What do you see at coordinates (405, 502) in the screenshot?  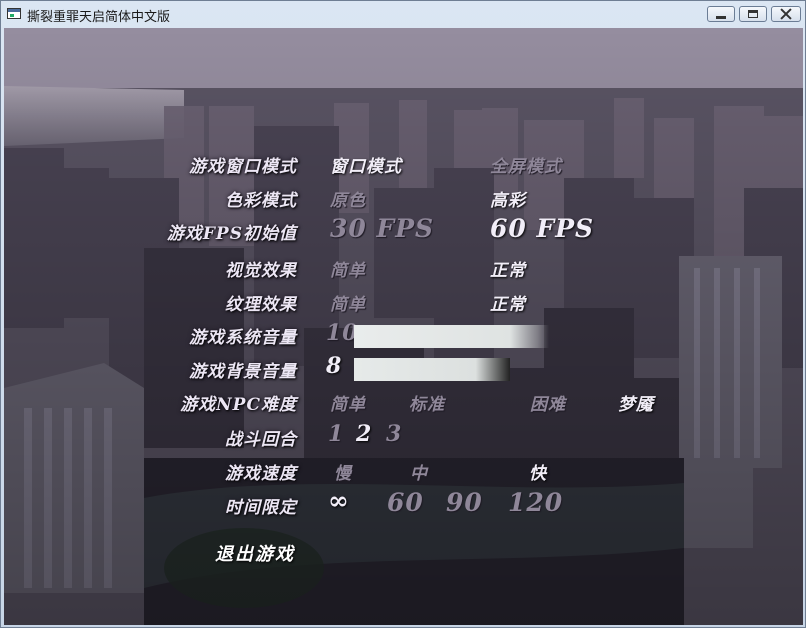 I see `time-option-60: 60` at bounding box center [405, 502].